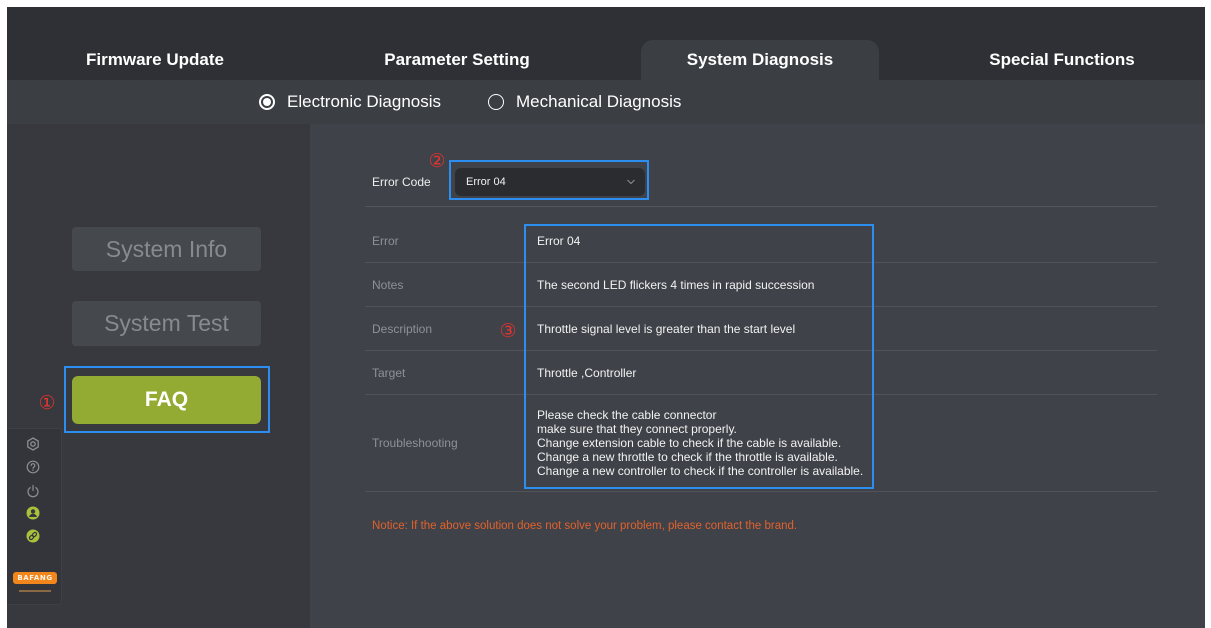 Image resolution: width=1211 pixels, height=628 pixels. I want to click on section-divider, so click(761, 206).